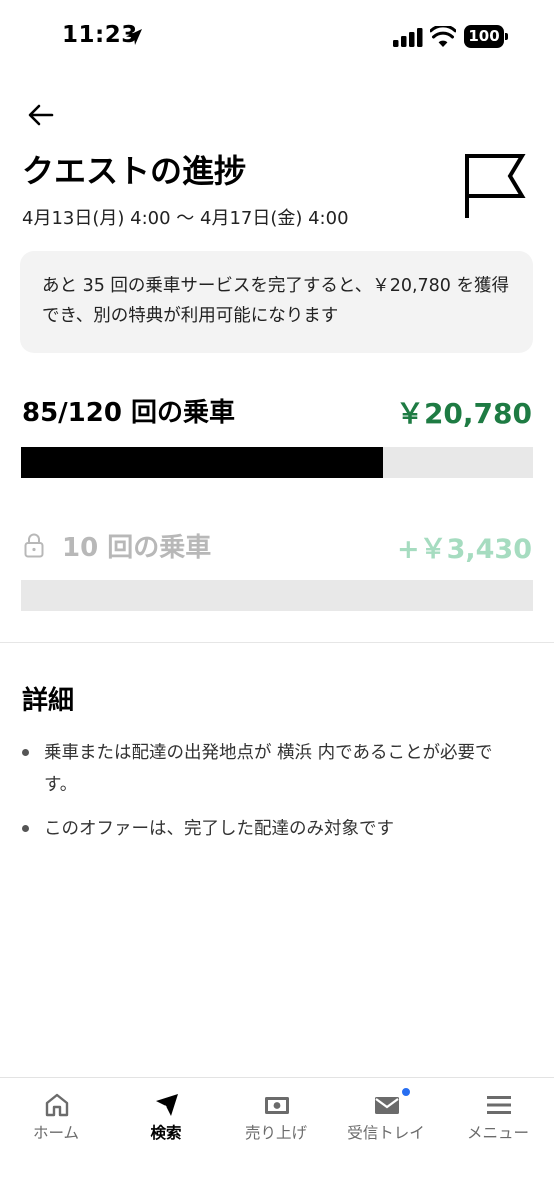 This screenshot has width=554, height=1200. I want to click on battery-level: 100, so click(484, 36).